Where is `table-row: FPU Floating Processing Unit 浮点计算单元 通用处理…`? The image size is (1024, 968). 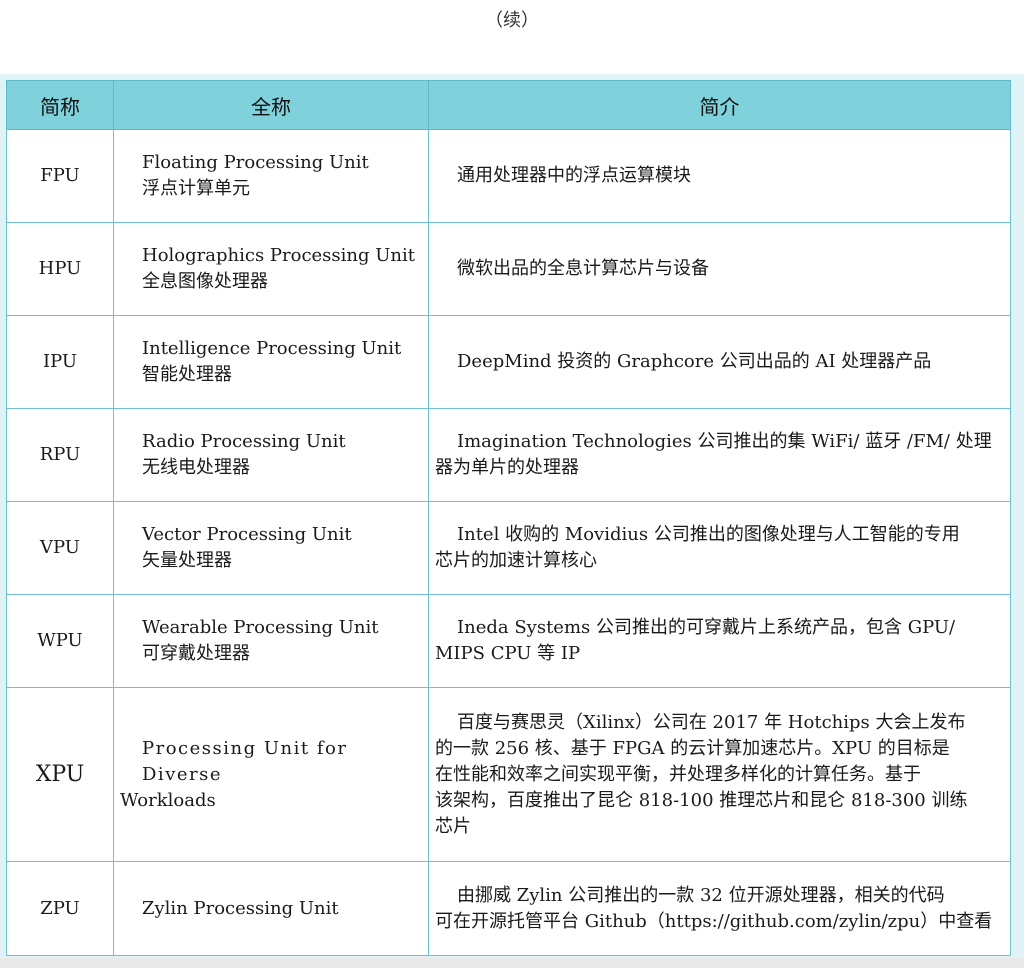
table-row: FPU Floating Processing Unit 浮点计算单元 通用处理… is located at coordinates (508, 176).